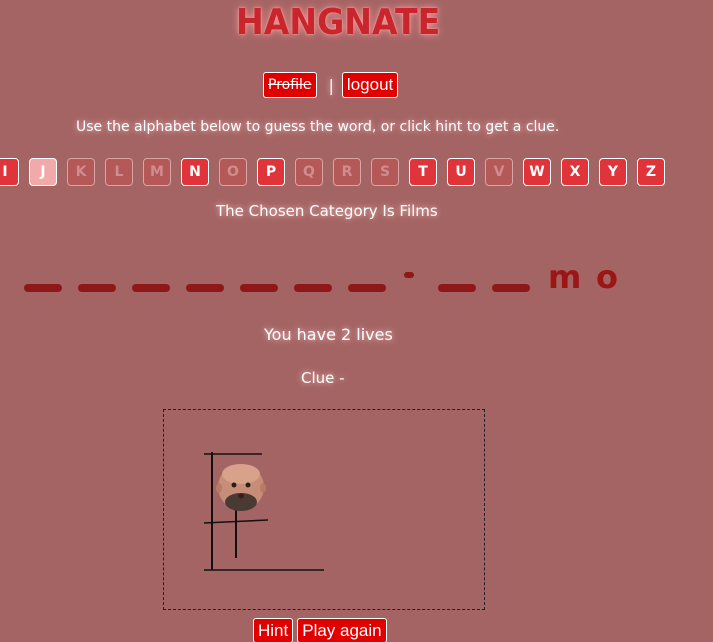 The height and width of the screenshot is (642, 713). I want to click on letter-button-x: X, so click(575, 172).